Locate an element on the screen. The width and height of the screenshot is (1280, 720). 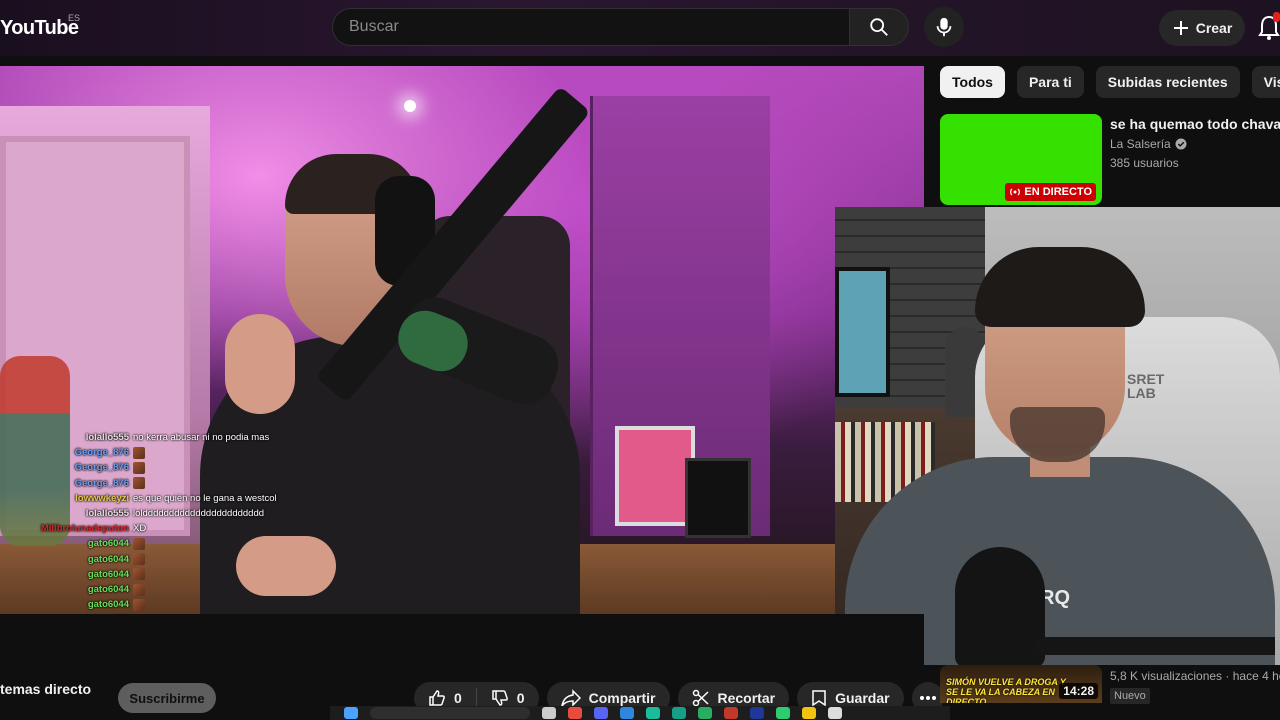
chat-text: XD is located at coordinates (140, 529).